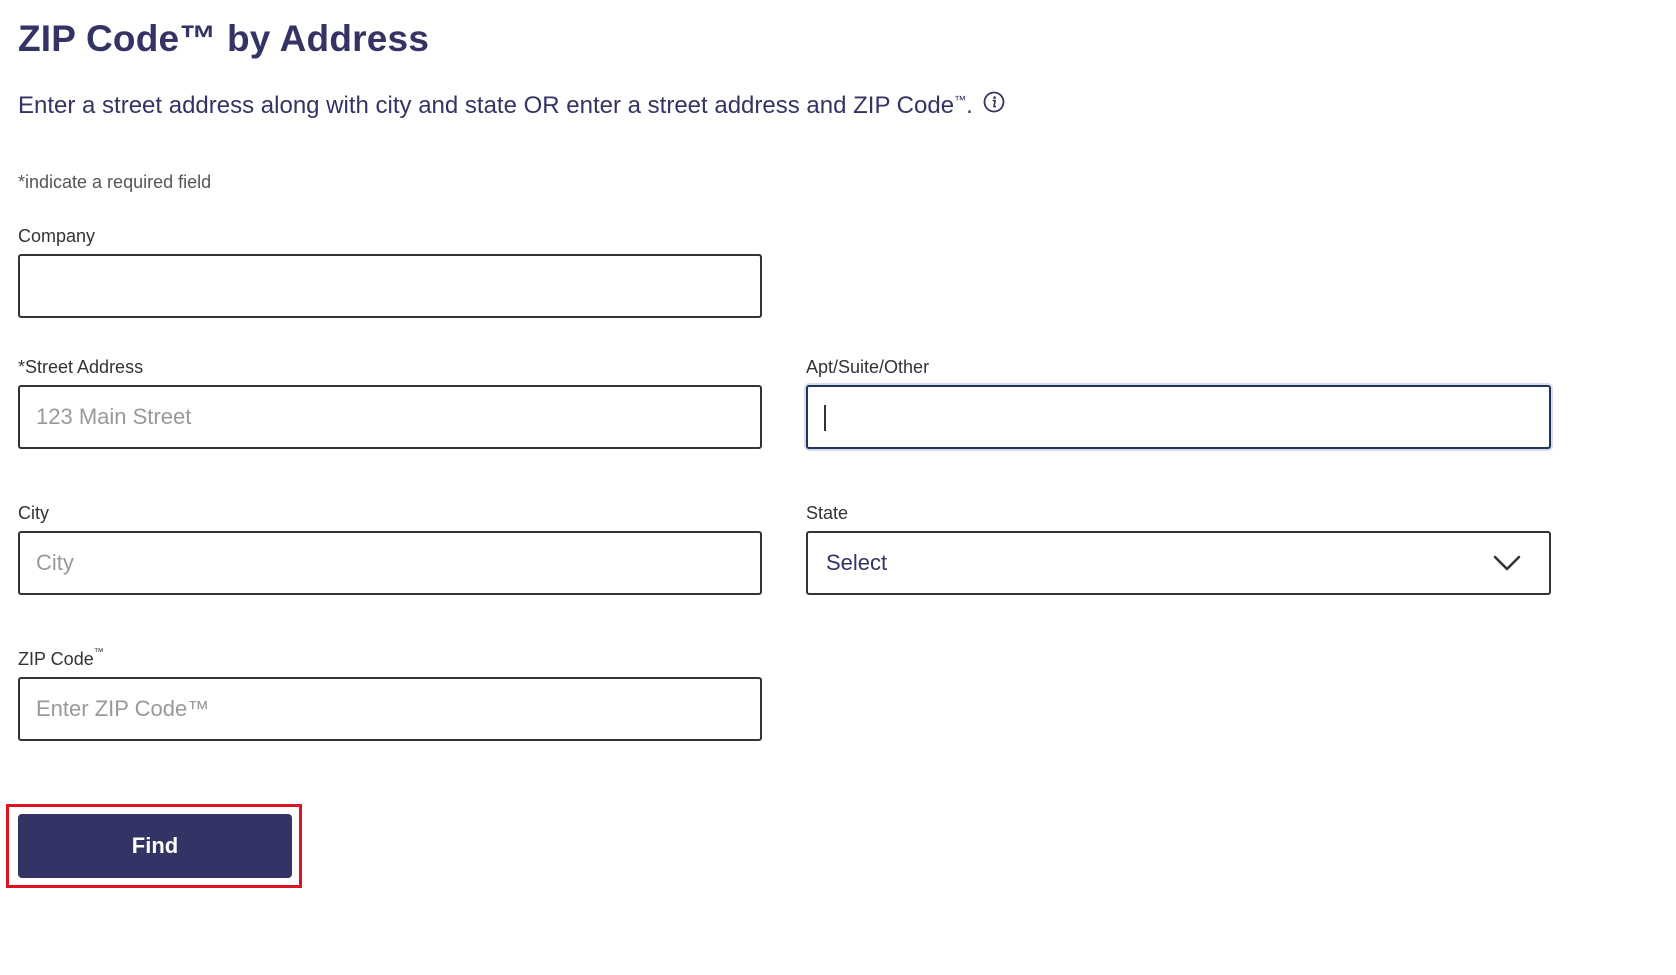  What do you see at coordinates (155, 846) in the screenshot?
I see `find-button: Find` at bounding box center [155, 846].